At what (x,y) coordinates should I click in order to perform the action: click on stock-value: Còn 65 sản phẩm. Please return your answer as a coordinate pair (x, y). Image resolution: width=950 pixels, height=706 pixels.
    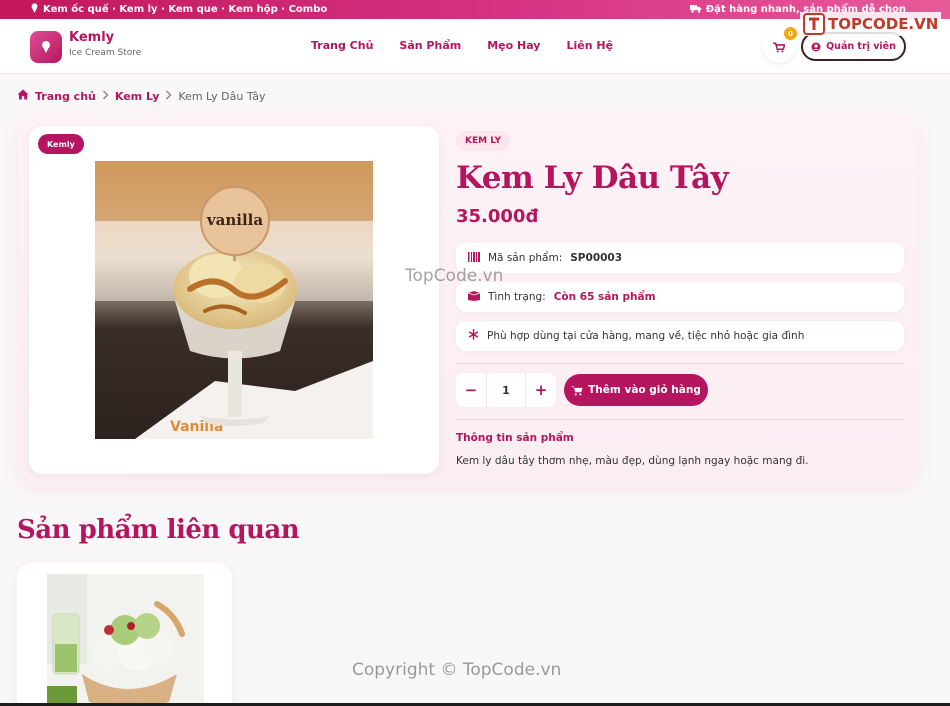
    Looking at the image, I should click on (604, 297).